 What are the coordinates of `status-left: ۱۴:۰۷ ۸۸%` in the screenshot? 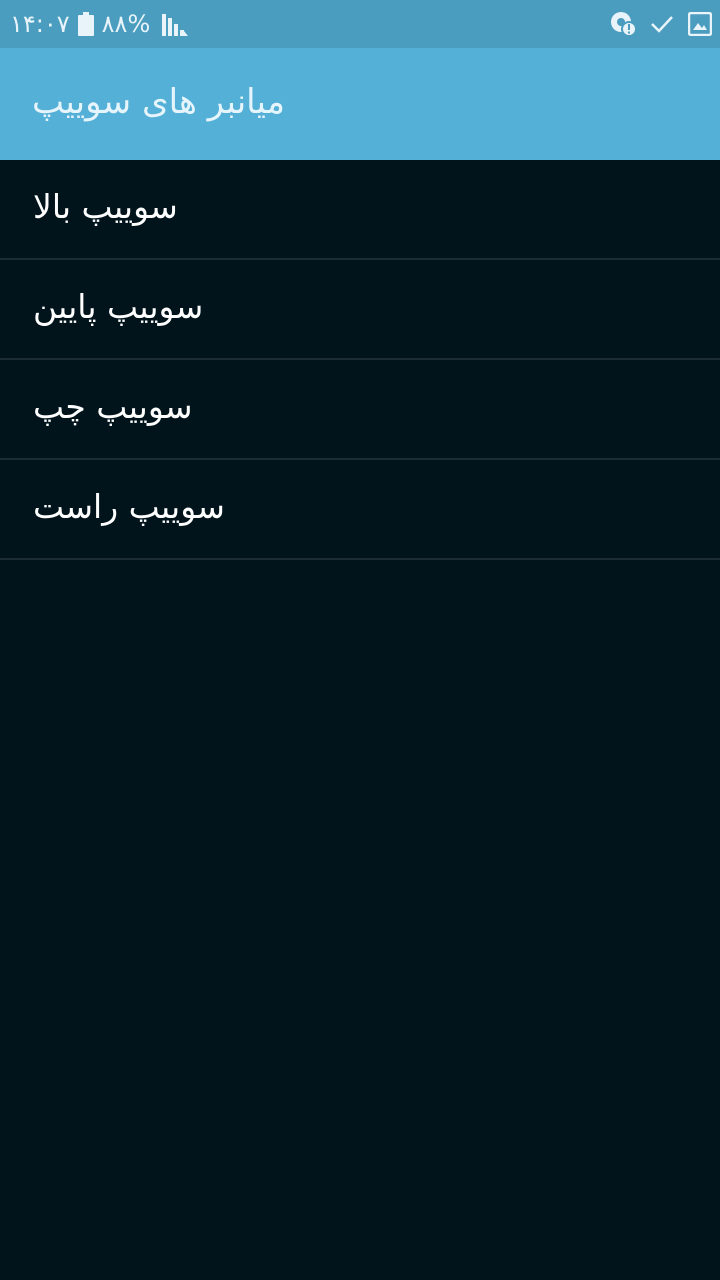 It's located at (99, 24).